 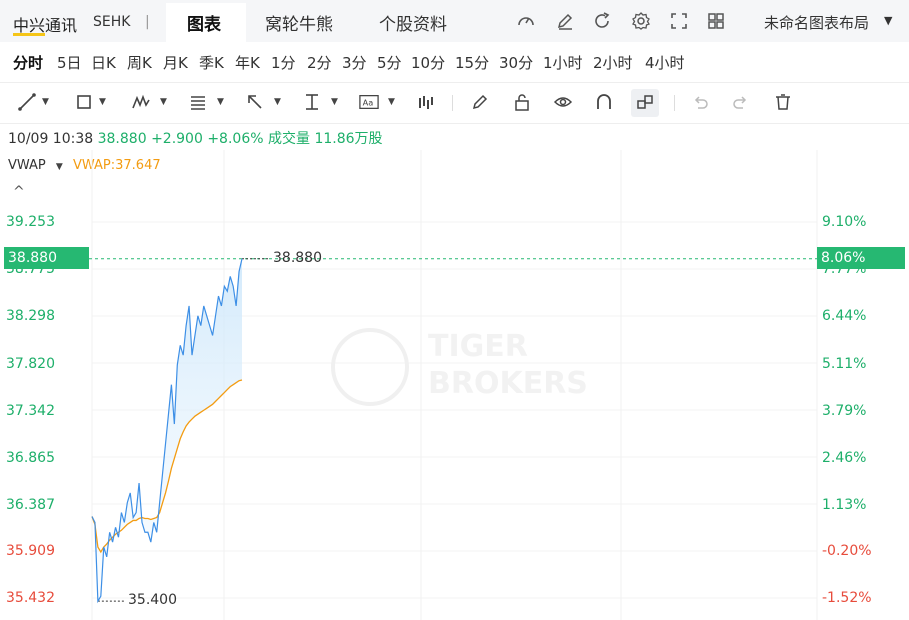 I want to click on price-tick-label: 39.253, so click(x=30, y=222).